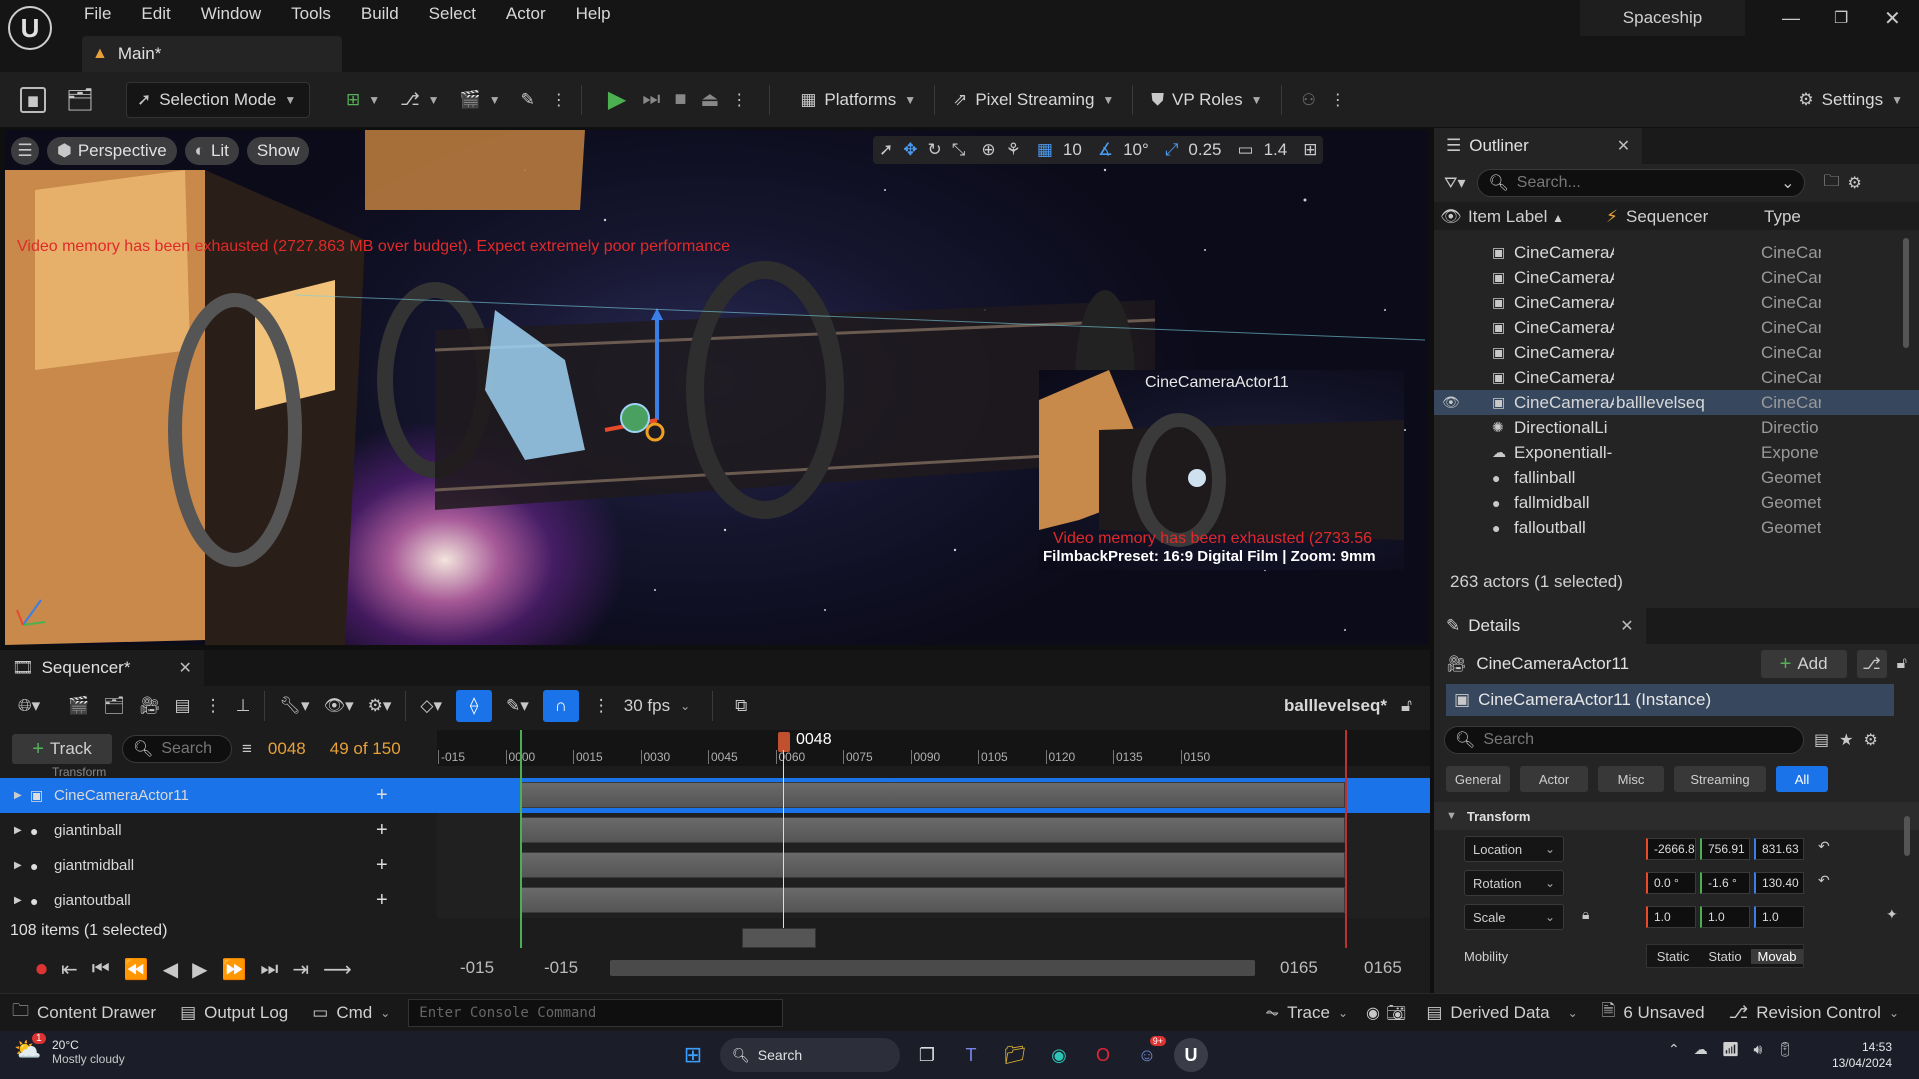 Image resolution: width=1919 pixels, height=1079 pixels. I want to click on close-icon: ✕, so click(1626, 626).